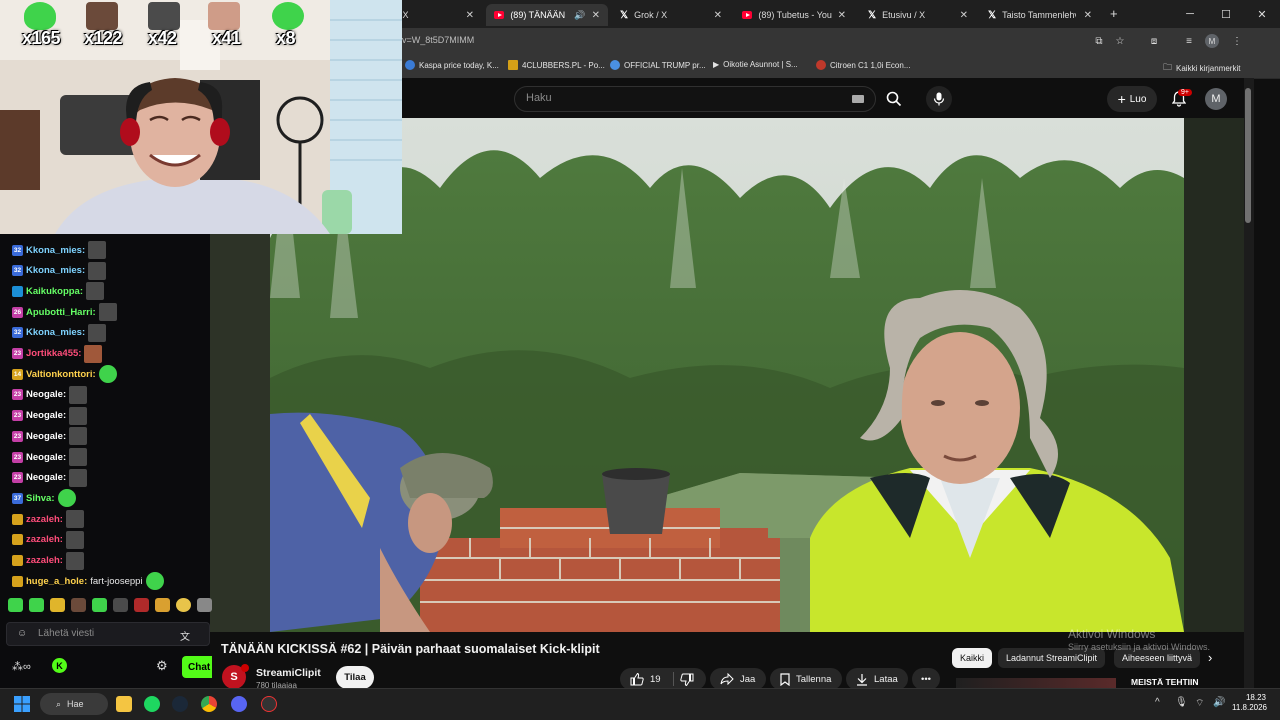 The width and height of the screenshot is (1280, 720). What do you see at coordinates (671, 15) in the screenshot?
I see `tab-grok: 𝕏 Grok / X ✕` at bounding box center [671, 15].